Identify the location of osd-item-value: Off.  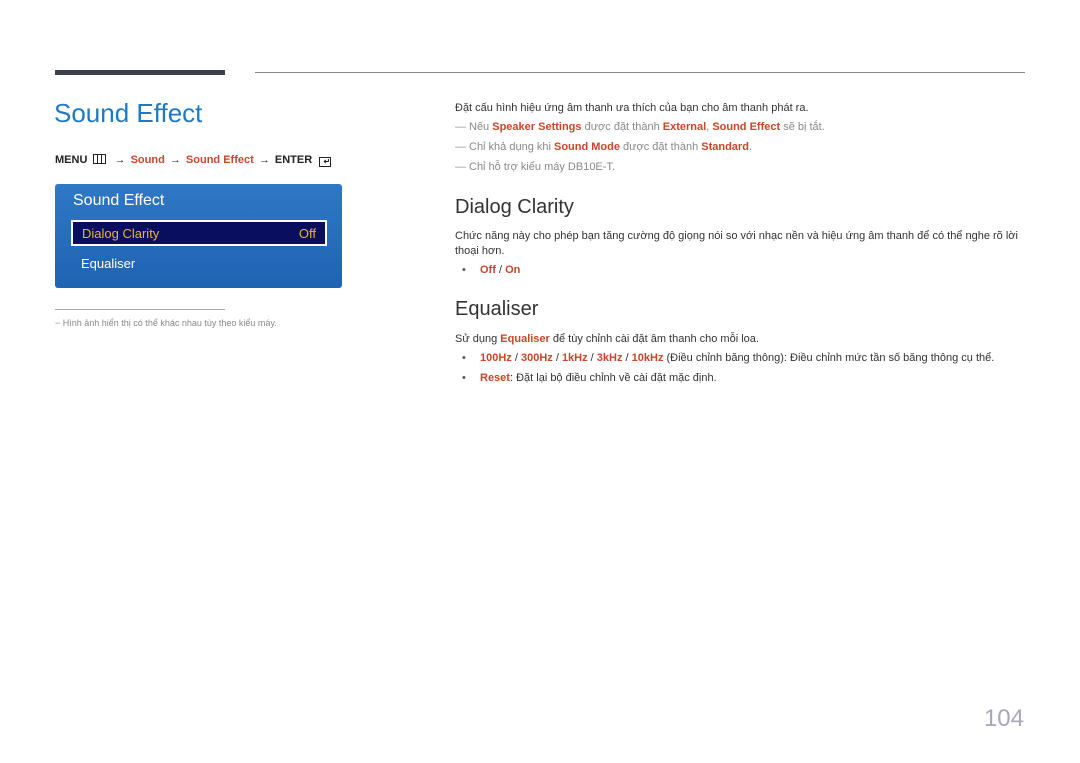
(307, 233).